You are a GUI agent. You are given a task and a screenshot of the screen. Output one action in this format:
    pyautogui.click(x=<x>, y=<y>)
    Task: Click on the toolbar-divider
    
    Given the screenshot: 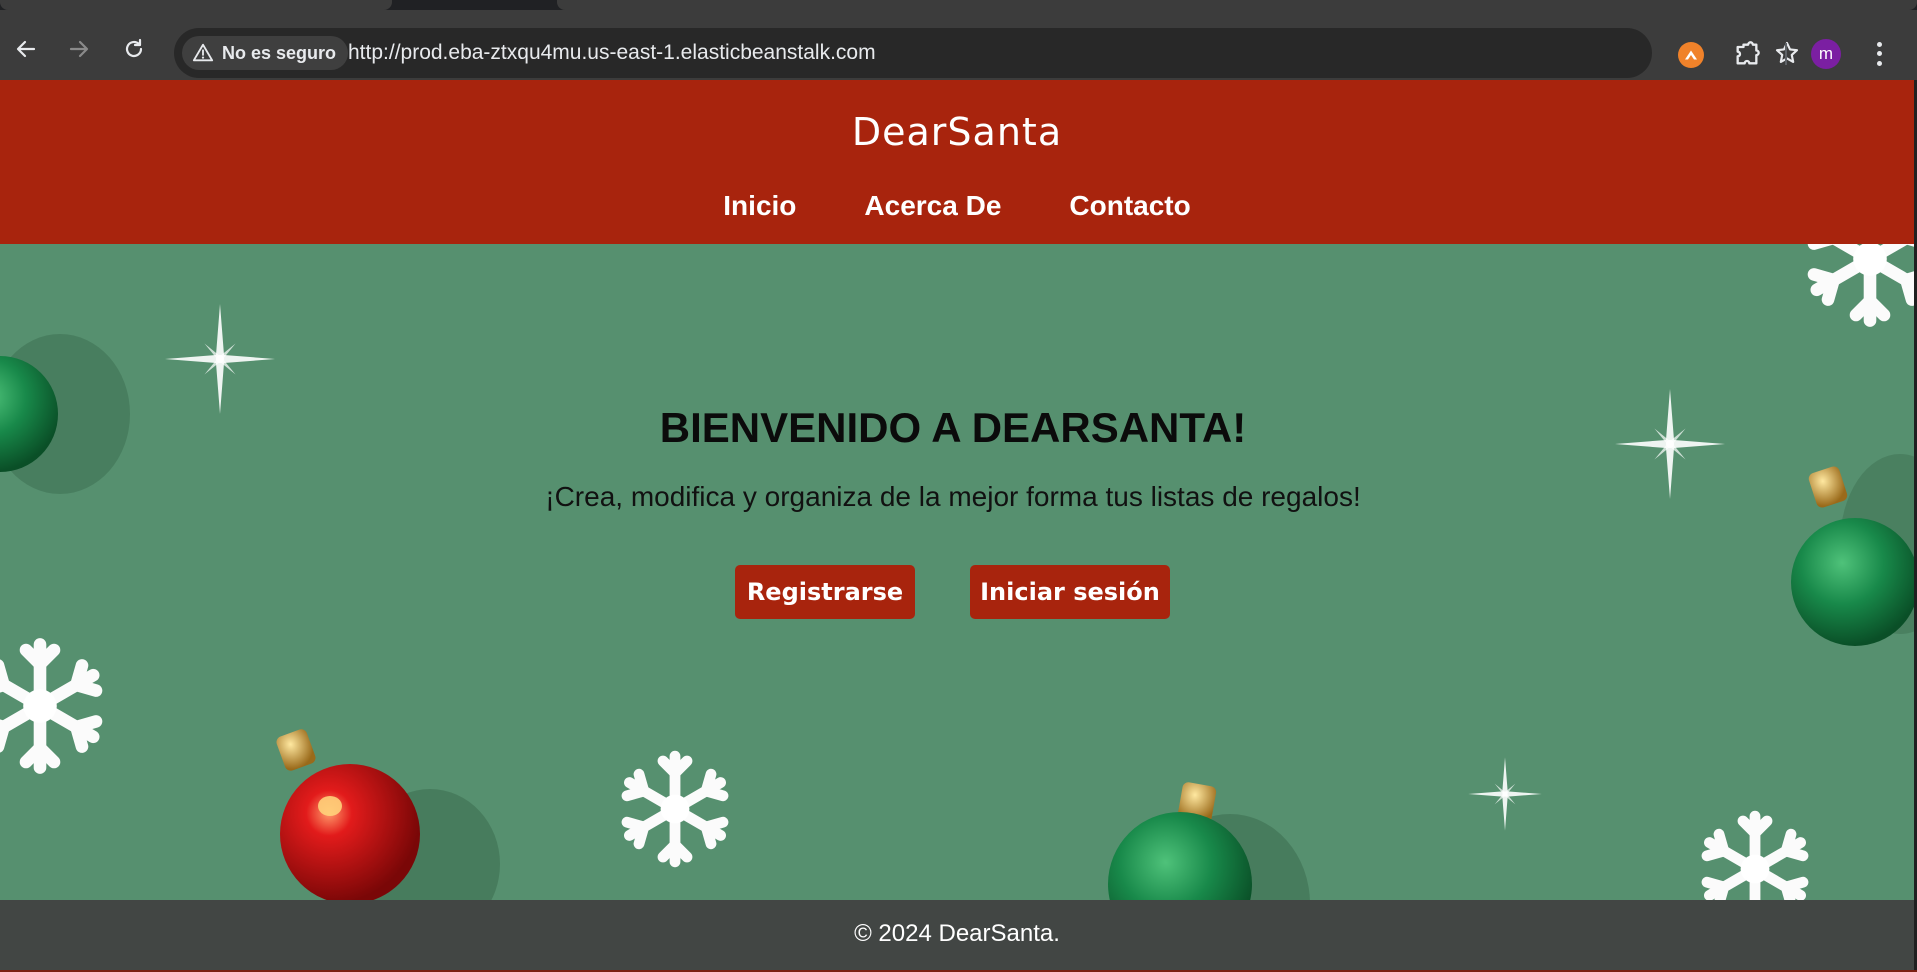 What is the action you would take?
    pyautogui.click(x=1786, y=54)
    